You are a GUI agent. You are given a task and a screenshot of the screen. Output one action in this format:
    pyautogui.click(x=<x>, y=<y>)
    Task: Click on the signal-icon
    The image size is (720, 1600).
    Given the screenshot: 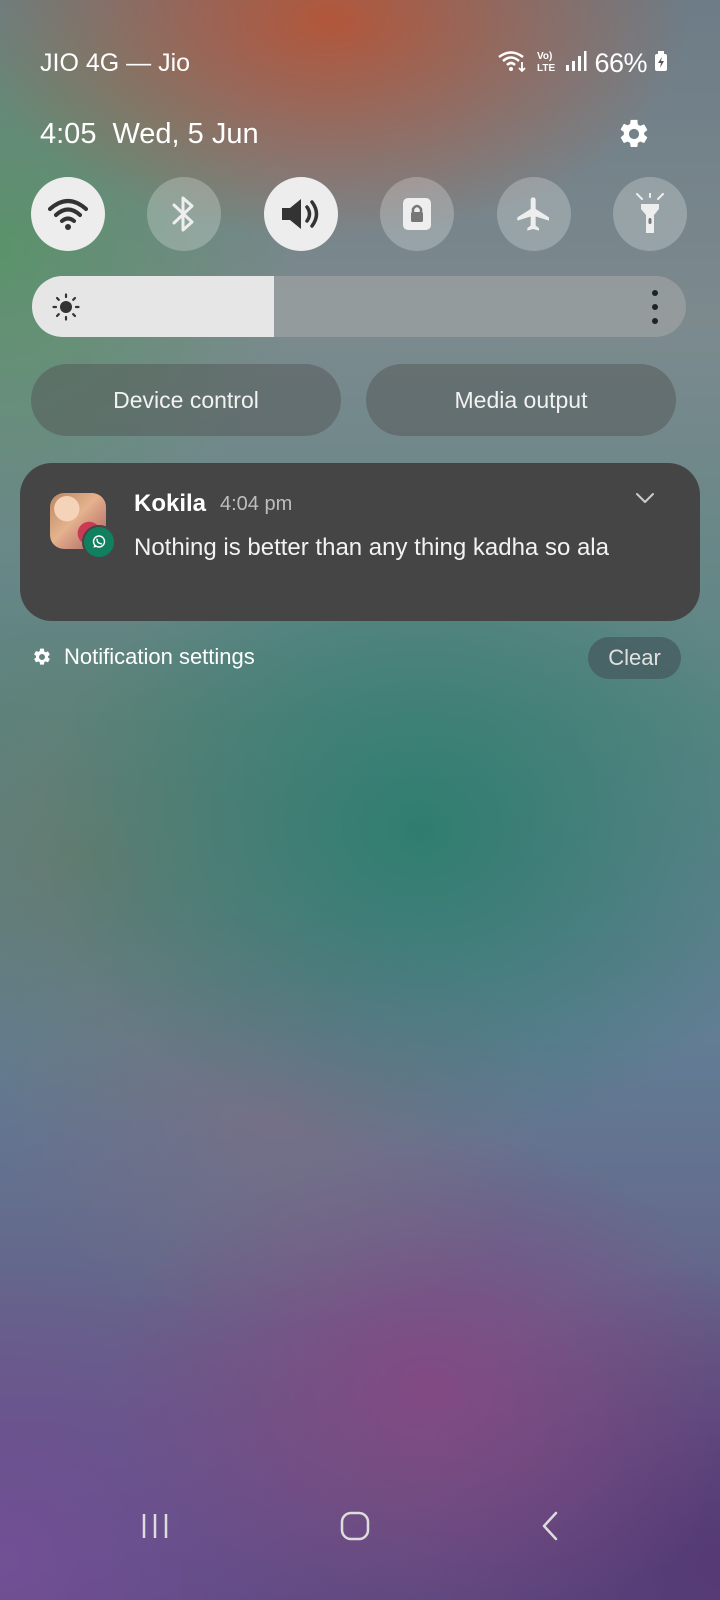 What is the action you would take?
    pyautogui.click(x=576, y=63)
    